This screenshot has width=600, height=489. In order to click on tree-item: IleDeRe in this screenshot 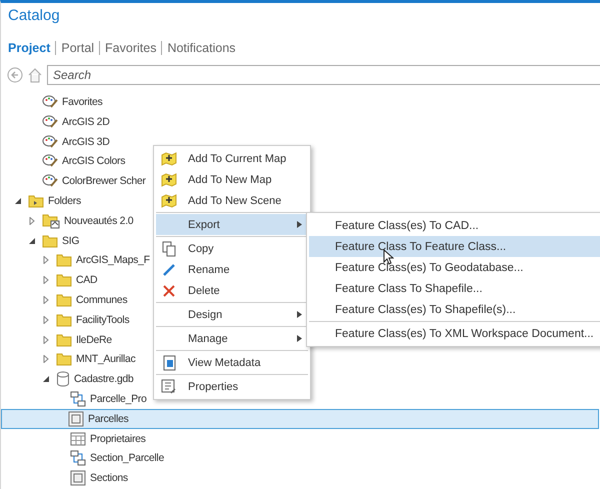, I will do `click(94, 340)`.